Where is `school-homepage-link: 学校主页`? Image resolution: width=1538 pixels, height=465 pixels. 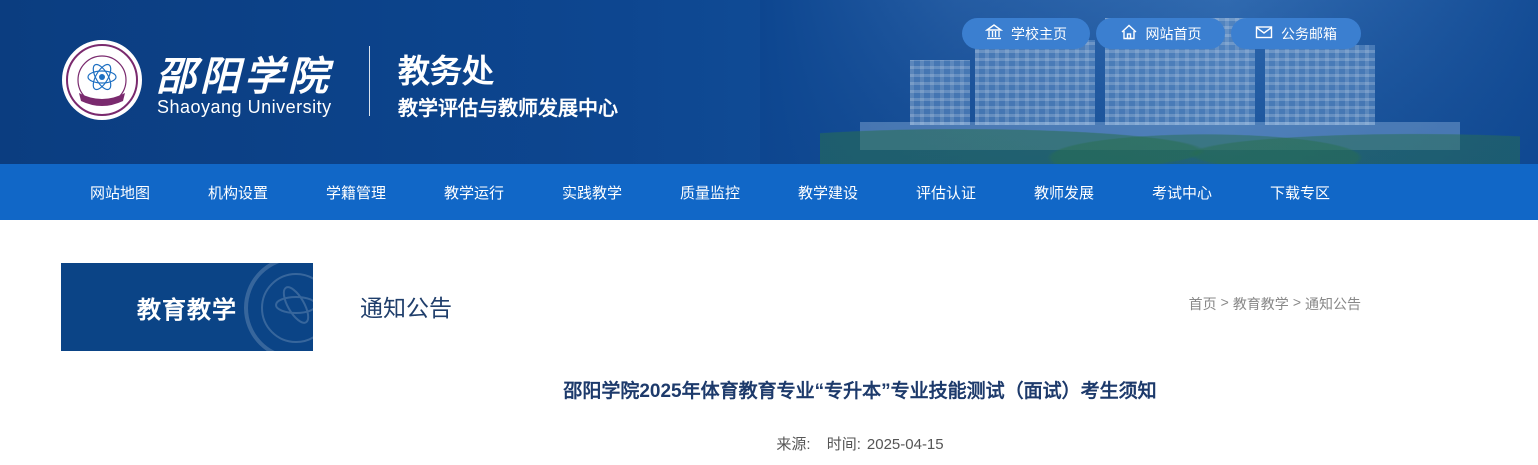 school-homepage-link: 学校主页 is located at coordinates (1026, 33).